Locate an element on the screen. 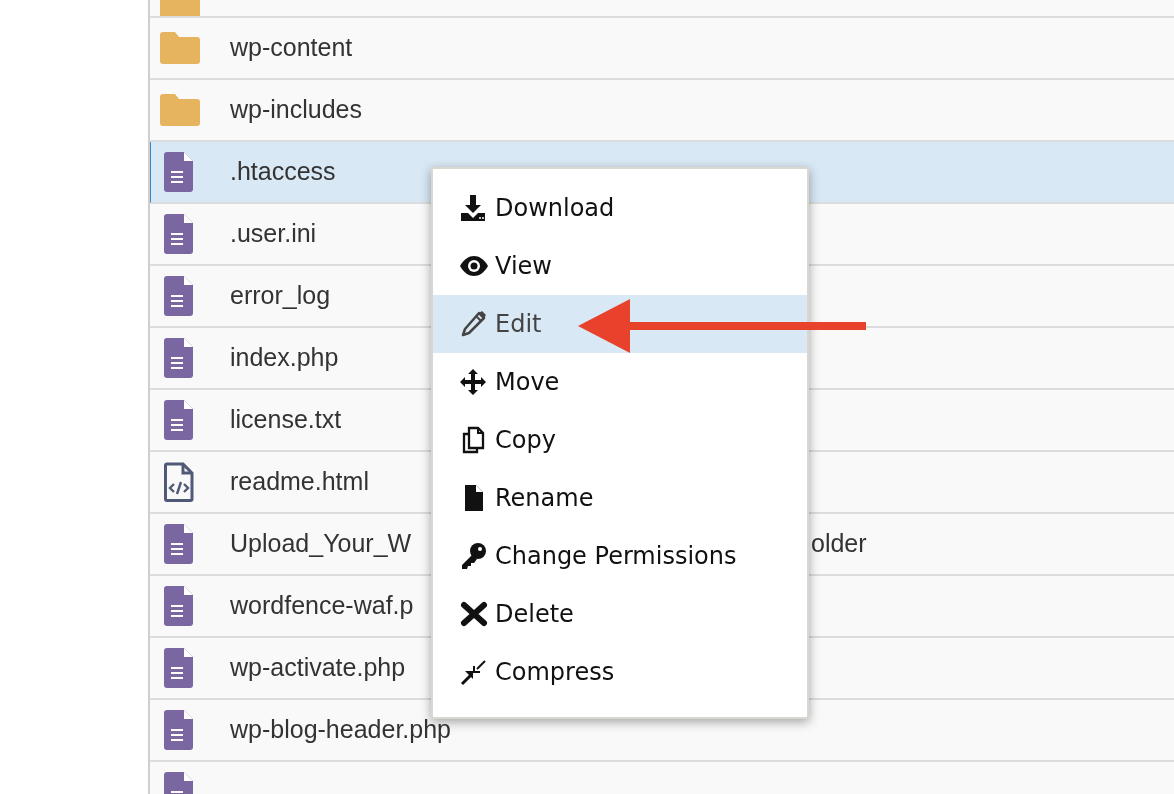  file-name: wp-content is located at coordinates (291, 47).